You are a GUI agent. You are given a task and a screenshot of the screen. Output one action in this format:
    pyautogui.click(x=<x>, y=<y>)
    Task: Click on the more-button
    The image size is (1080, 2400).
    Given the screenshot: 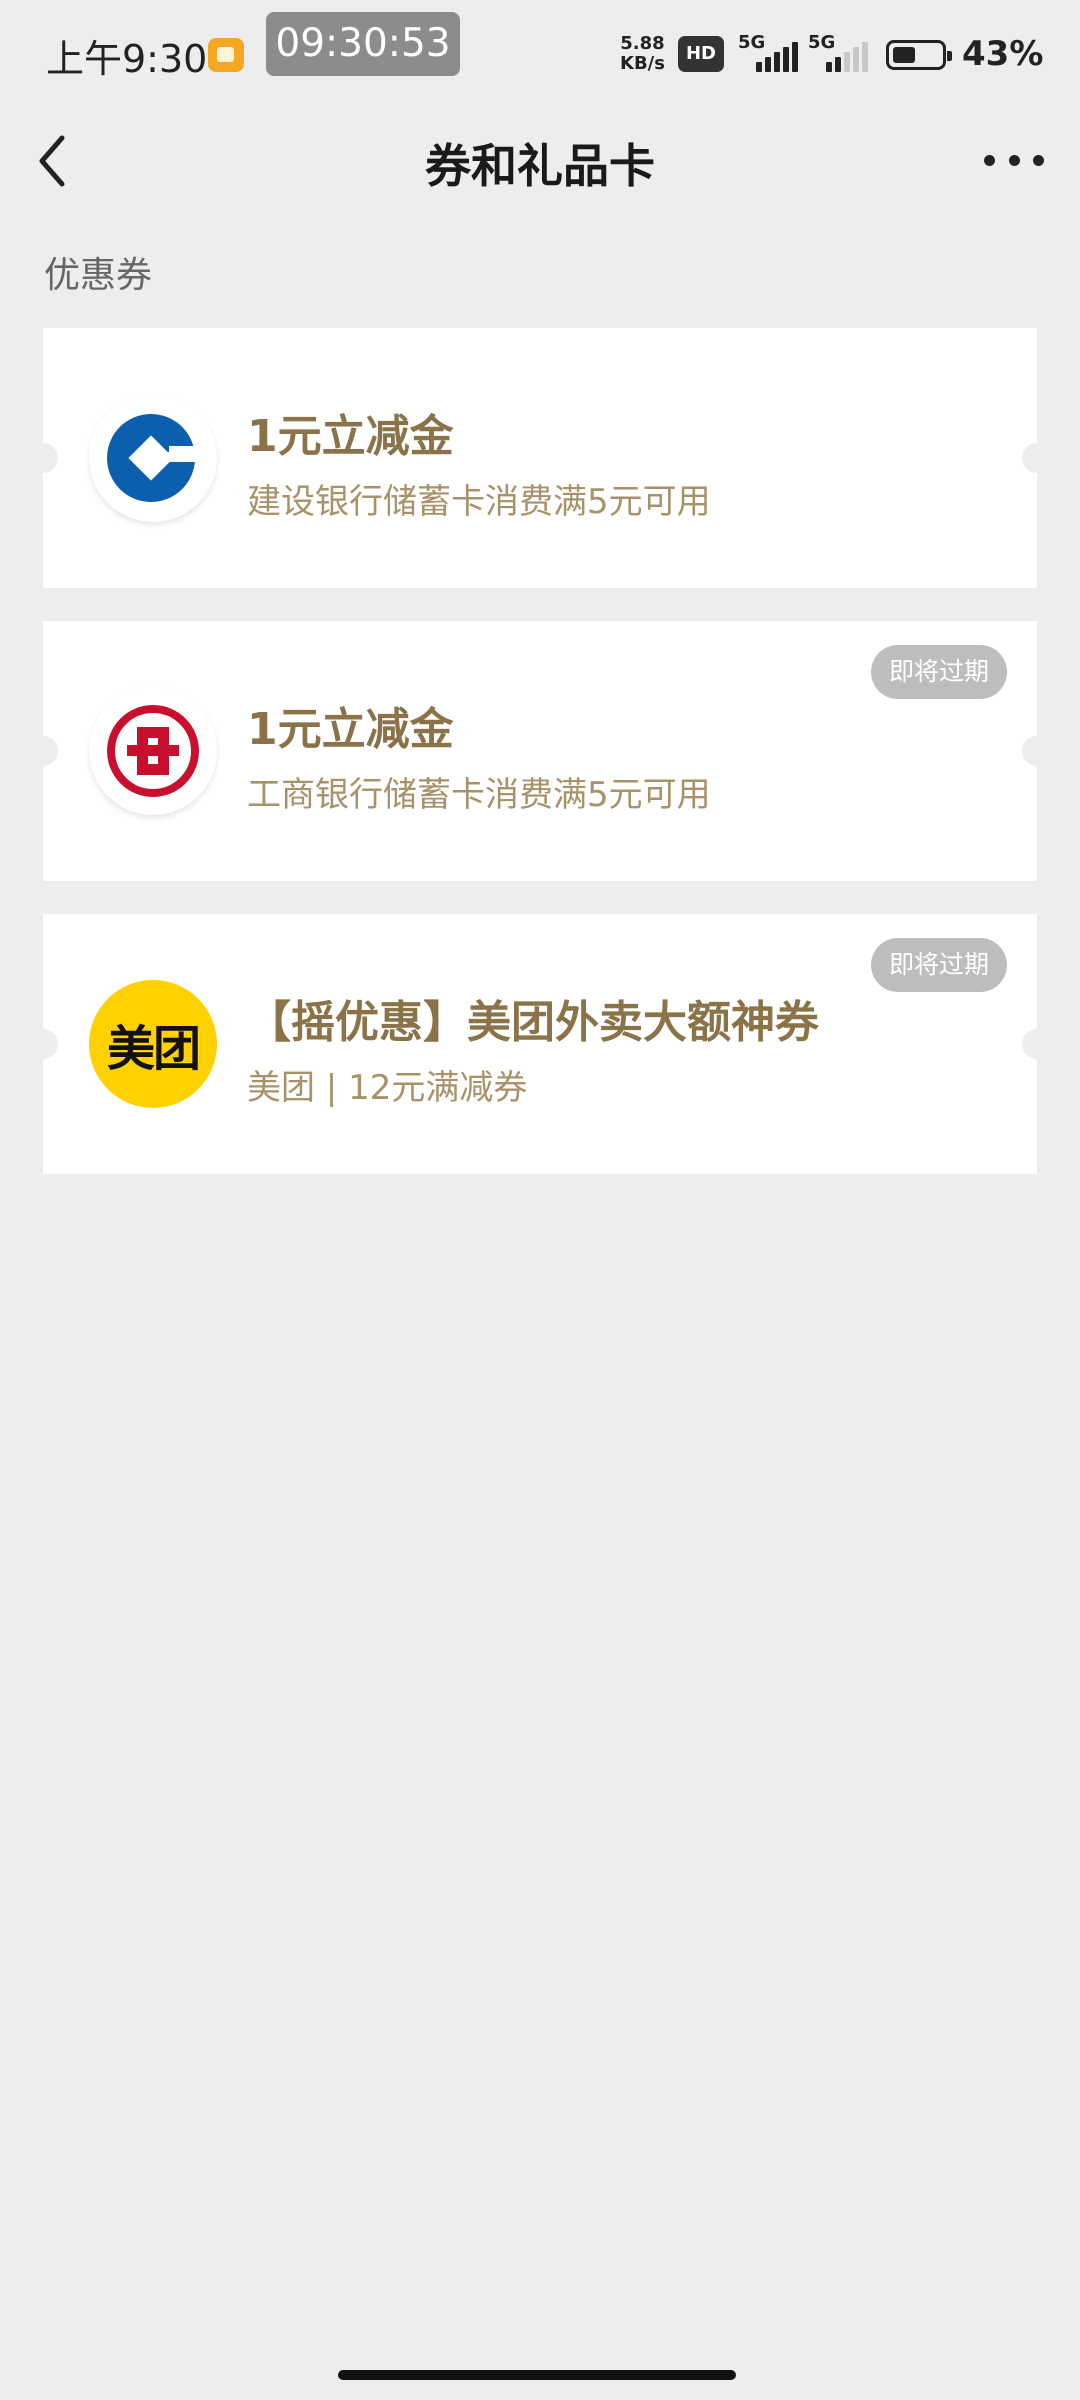 What is the action you would take?
    pyautogui.click(x=1014, y=160)
    